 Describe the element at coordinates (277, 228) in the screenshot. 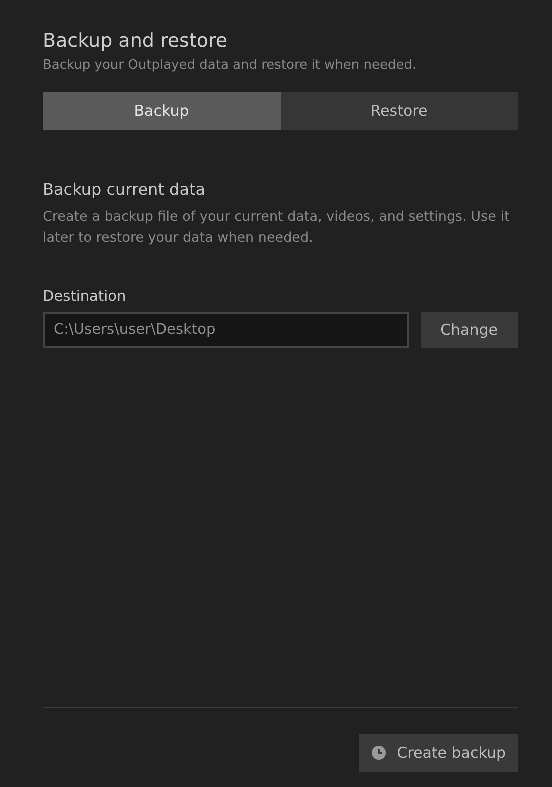

I see `section-description: Create a backup file of your current data, videos, and settings. Use it later to restore your data when needed.` at that location.